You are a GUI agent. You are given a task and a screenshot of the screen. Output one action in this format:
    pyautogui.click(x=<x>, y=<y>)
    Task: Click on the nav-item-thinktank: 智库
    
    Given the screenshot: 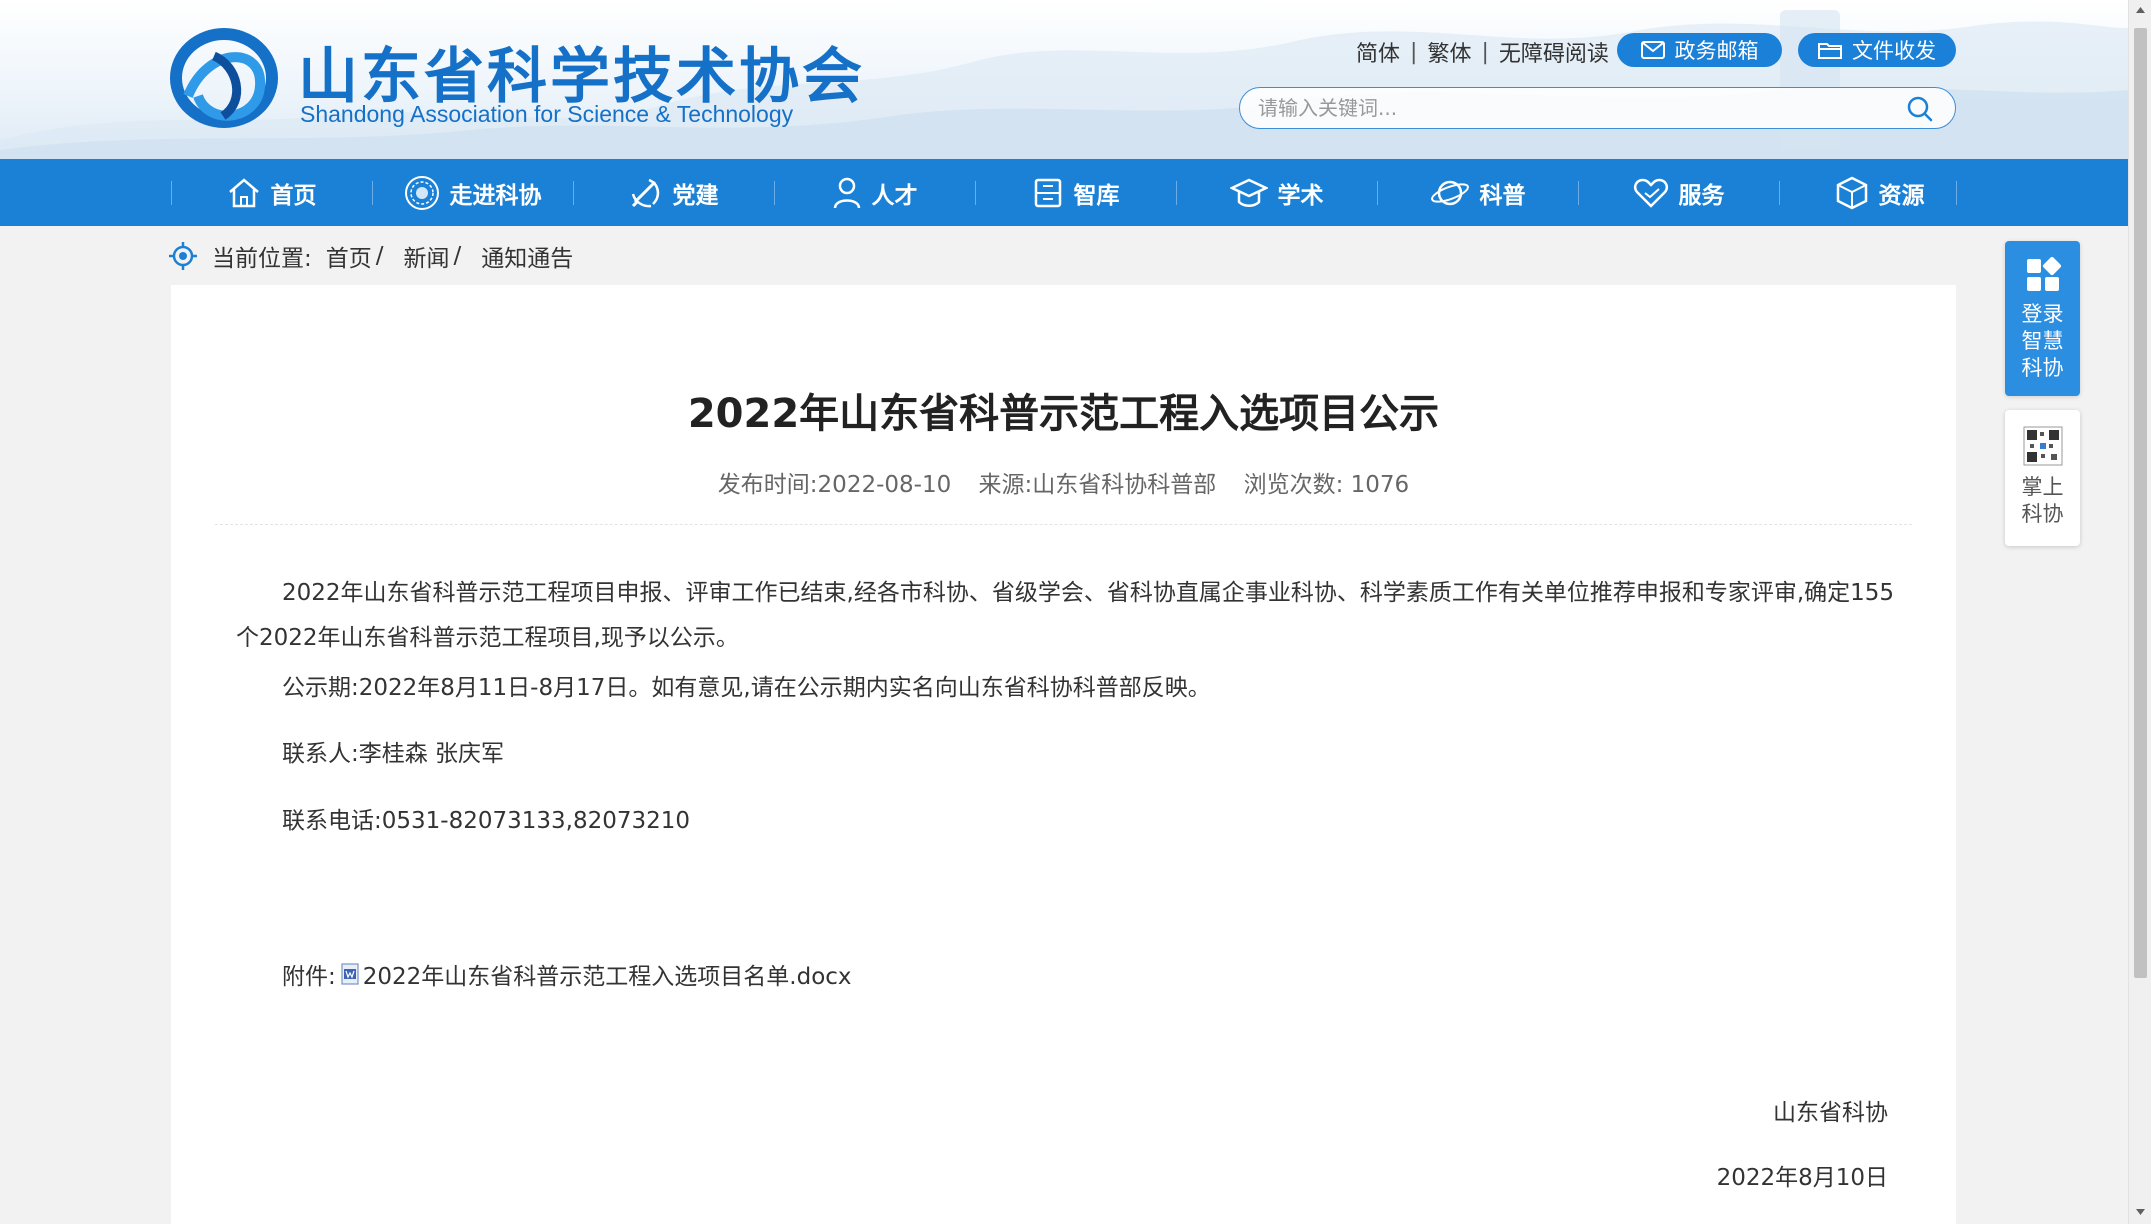 What is the action you would take?
    pyautogui.click(x=1075, y=192)
    